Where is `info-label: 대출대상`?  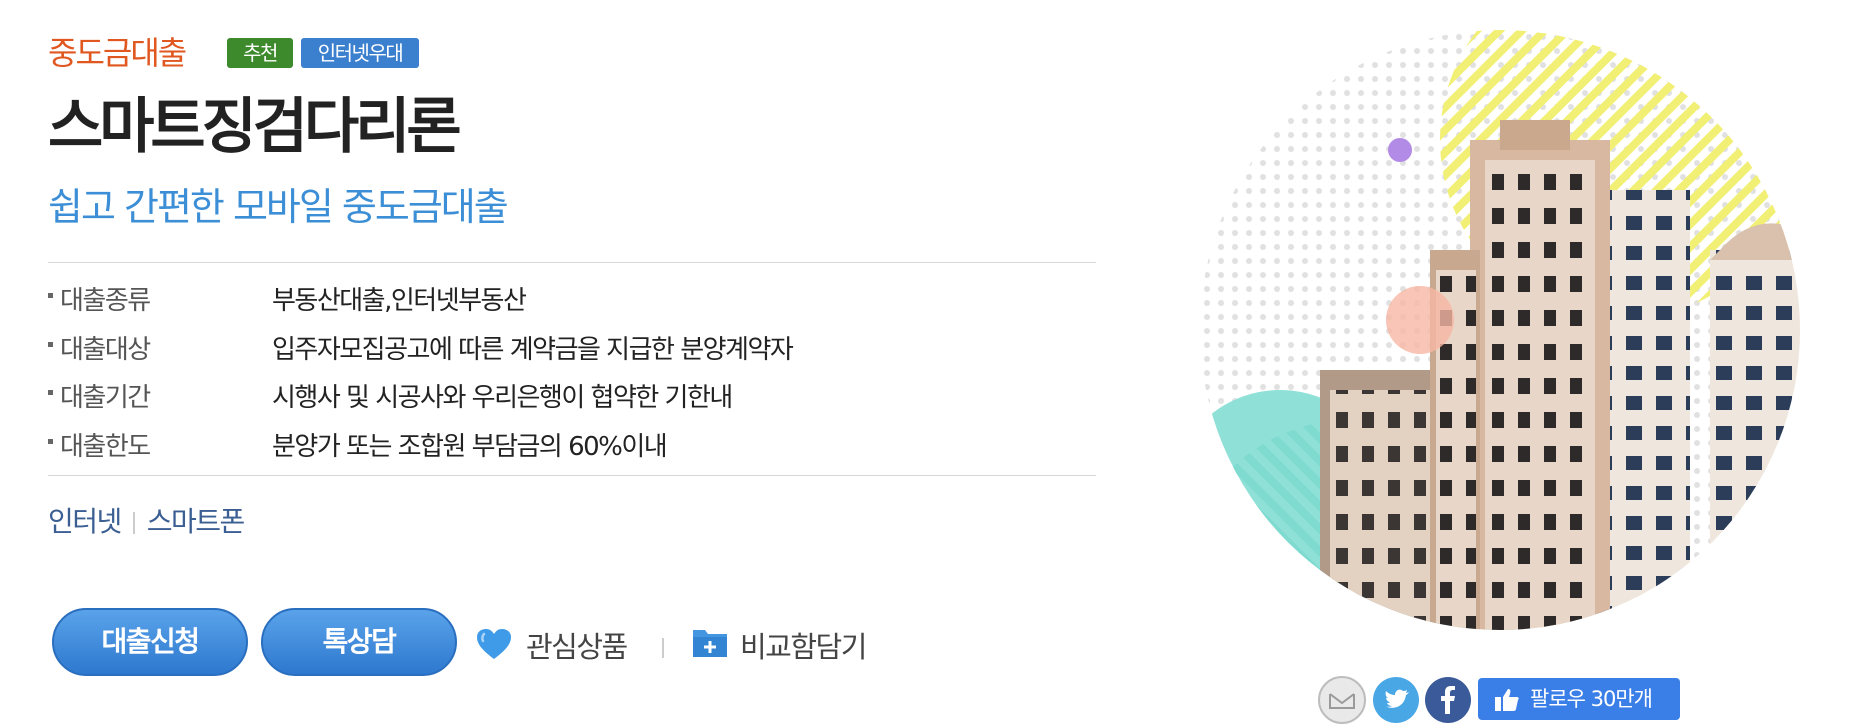 info-label: 대출대상 is located at coordinates (105, 350).